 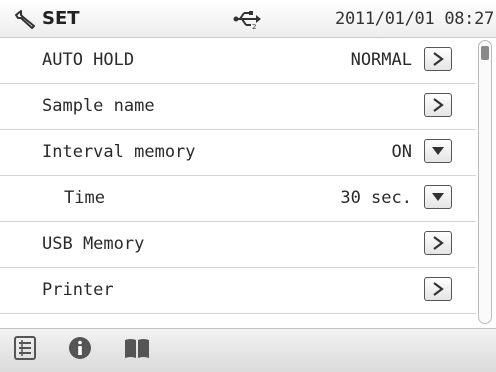 I want to click on info-icon, so click(x=80, y=348).